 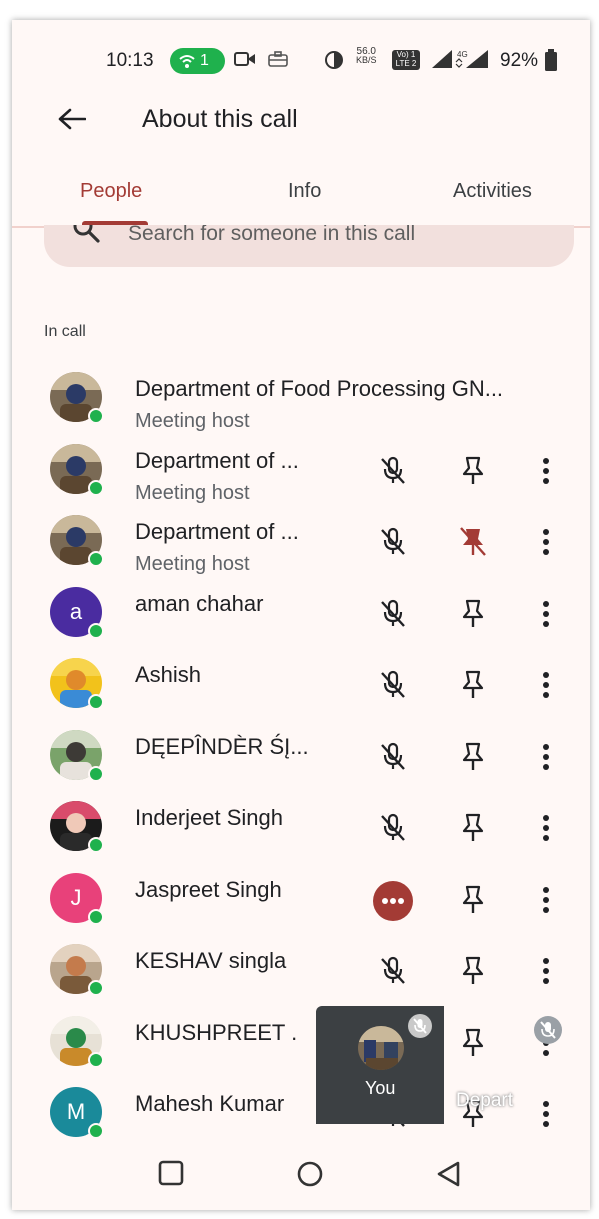 I want to click on participant-name: KHUSHPREET ., so click(x=216, y=1032).